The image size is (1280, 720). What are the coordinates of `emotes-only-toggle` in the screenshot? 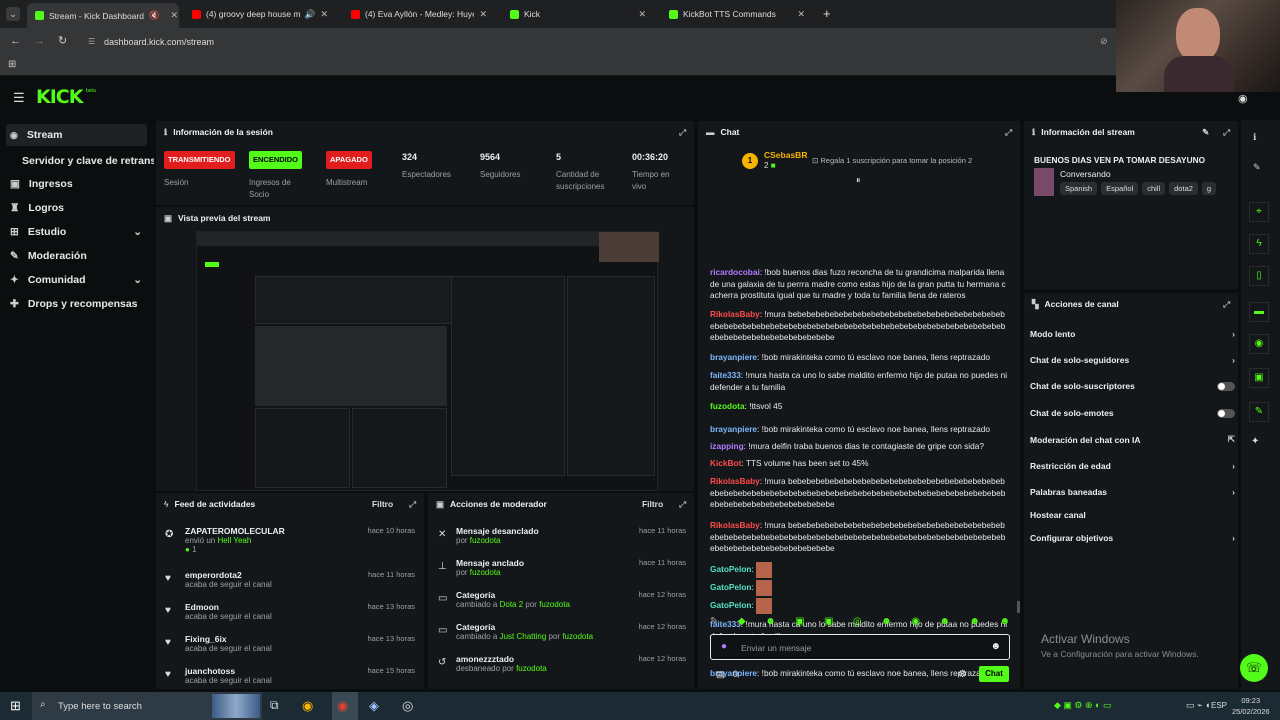 It's located at (1226, 413).